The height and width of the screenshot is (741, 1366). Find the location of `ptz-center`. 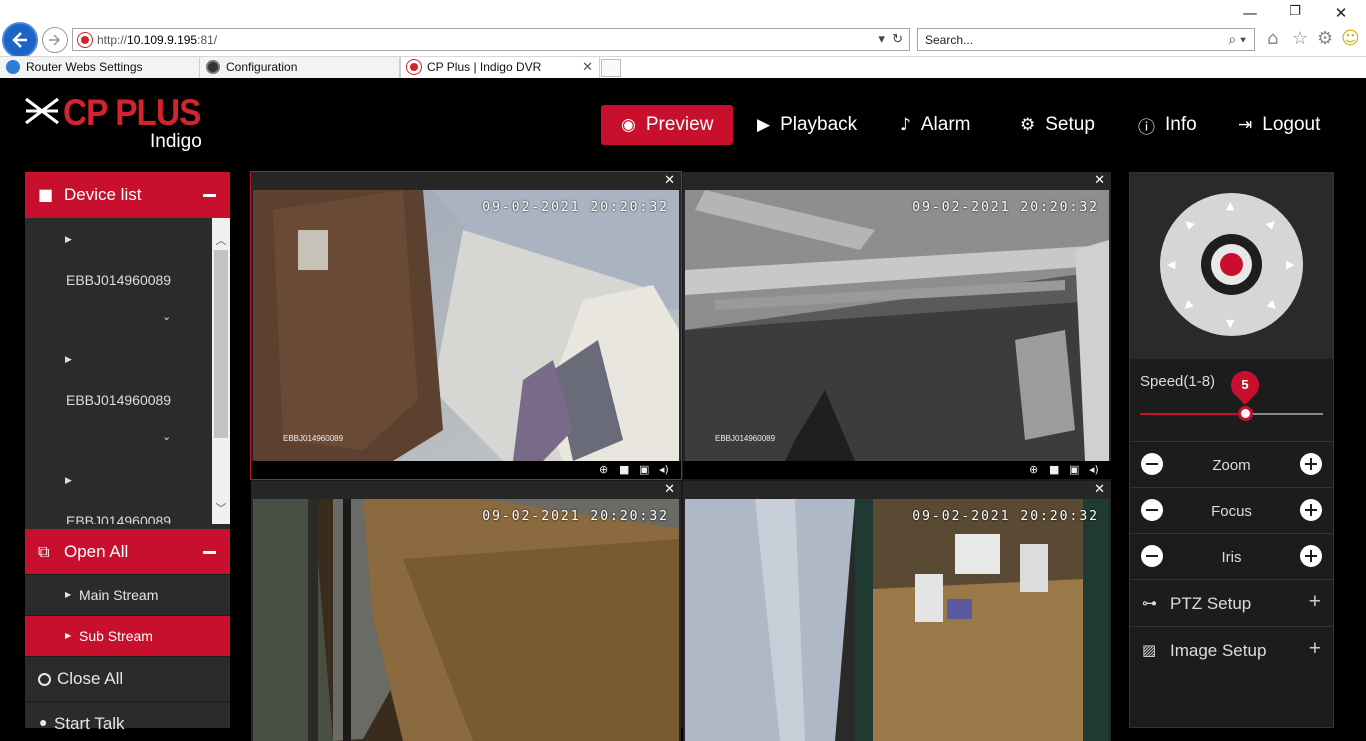

ptz-center is located at coordinates (1231, 264).